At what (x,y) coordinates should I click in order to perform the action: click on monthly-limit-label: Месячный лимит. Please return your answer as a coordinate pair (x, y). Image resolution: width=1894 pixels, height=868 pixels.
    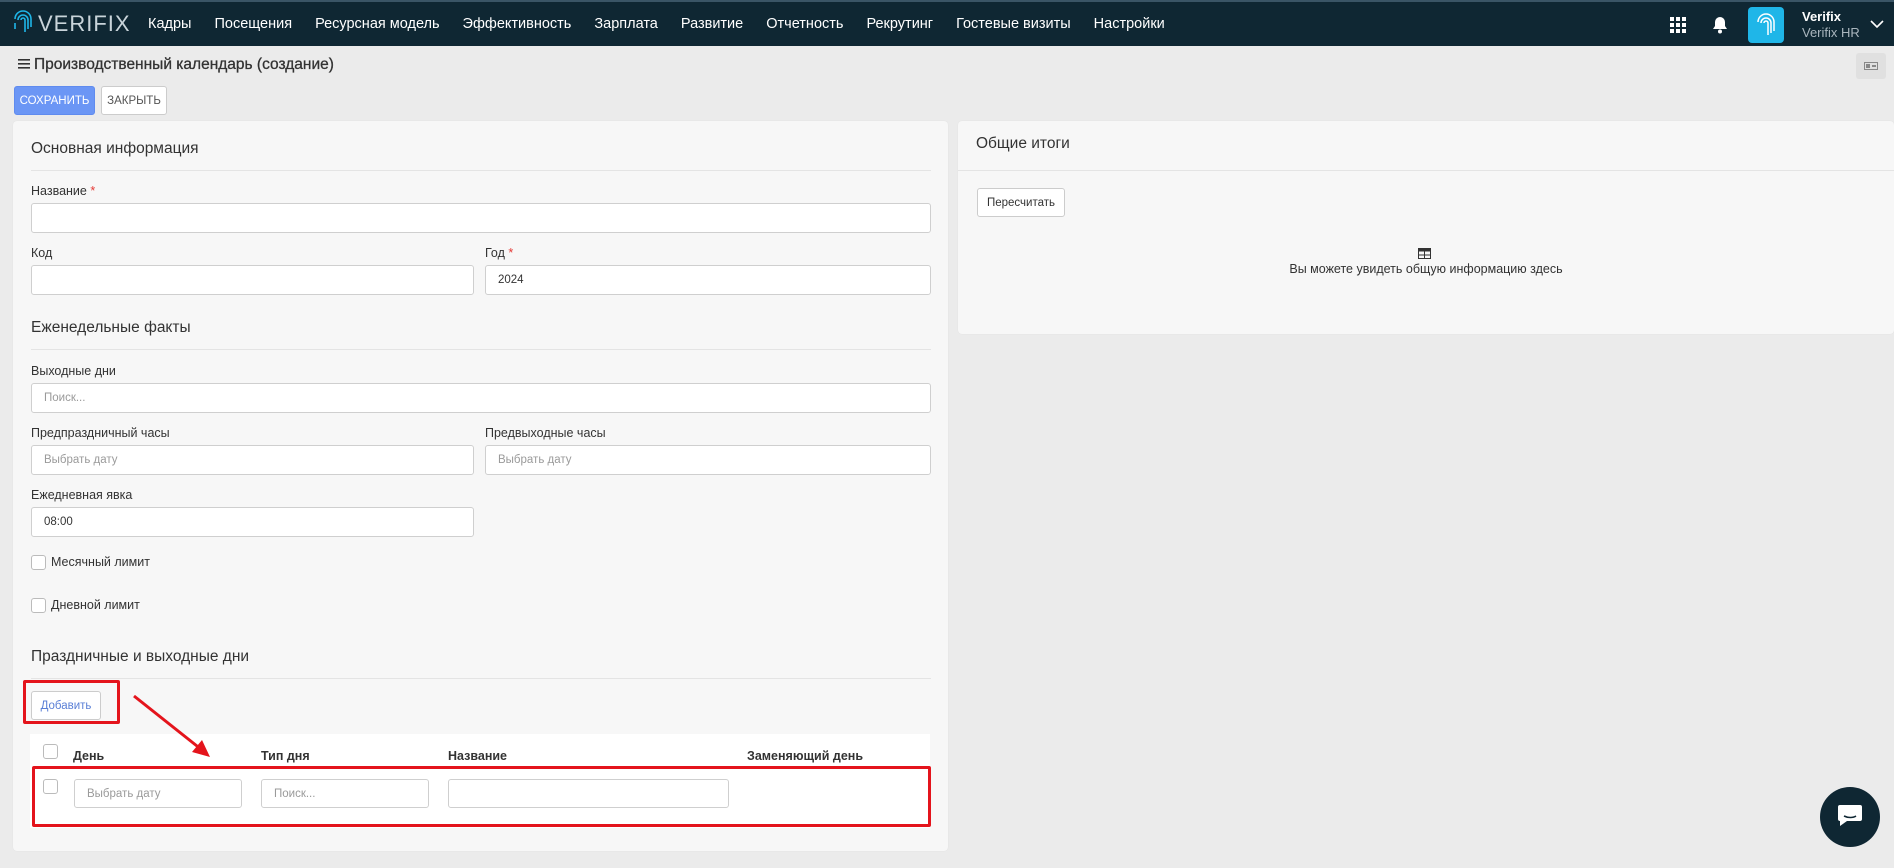
    Looking at the image, I should click on (100, 562).